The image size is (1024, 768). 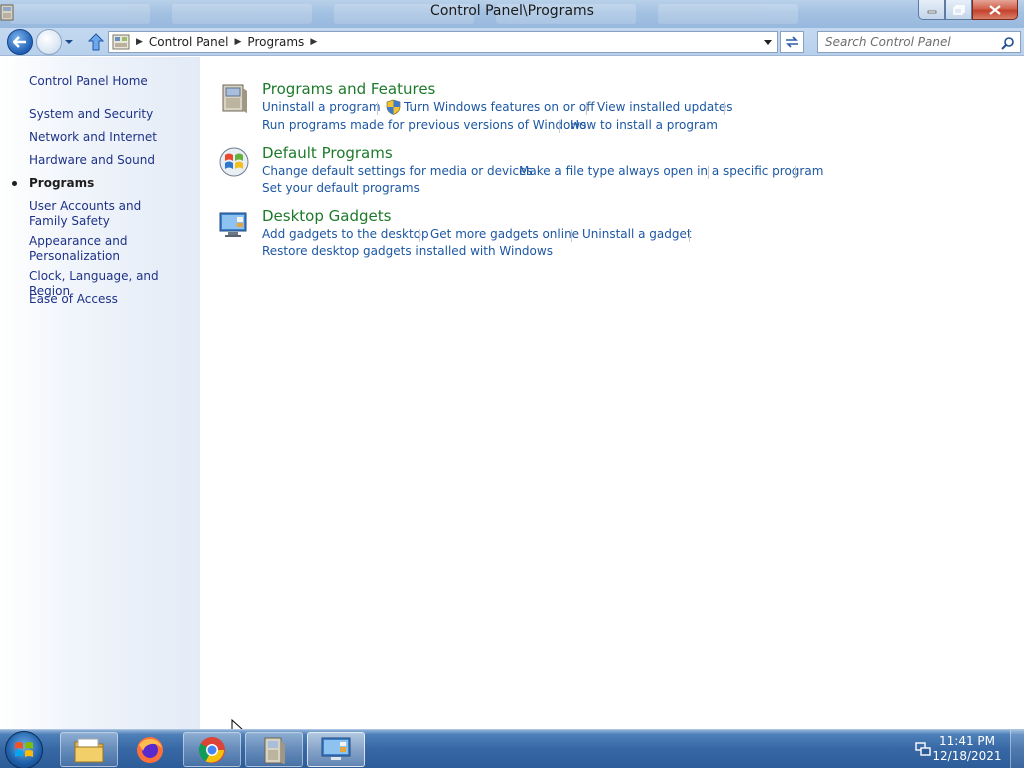 I want to click on network-tray-icon, so click(x=923, y=749).